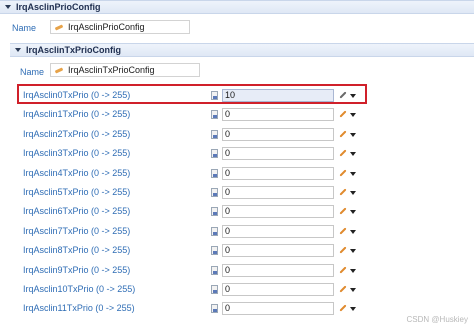 This screenshot has width=474, height=328. What do you see at coordinates (192, 192) in the screenshot?
I see `param-row: IrqAsclin5TxPrio (0 -> 255) 0` at bounding box center [192, 192].